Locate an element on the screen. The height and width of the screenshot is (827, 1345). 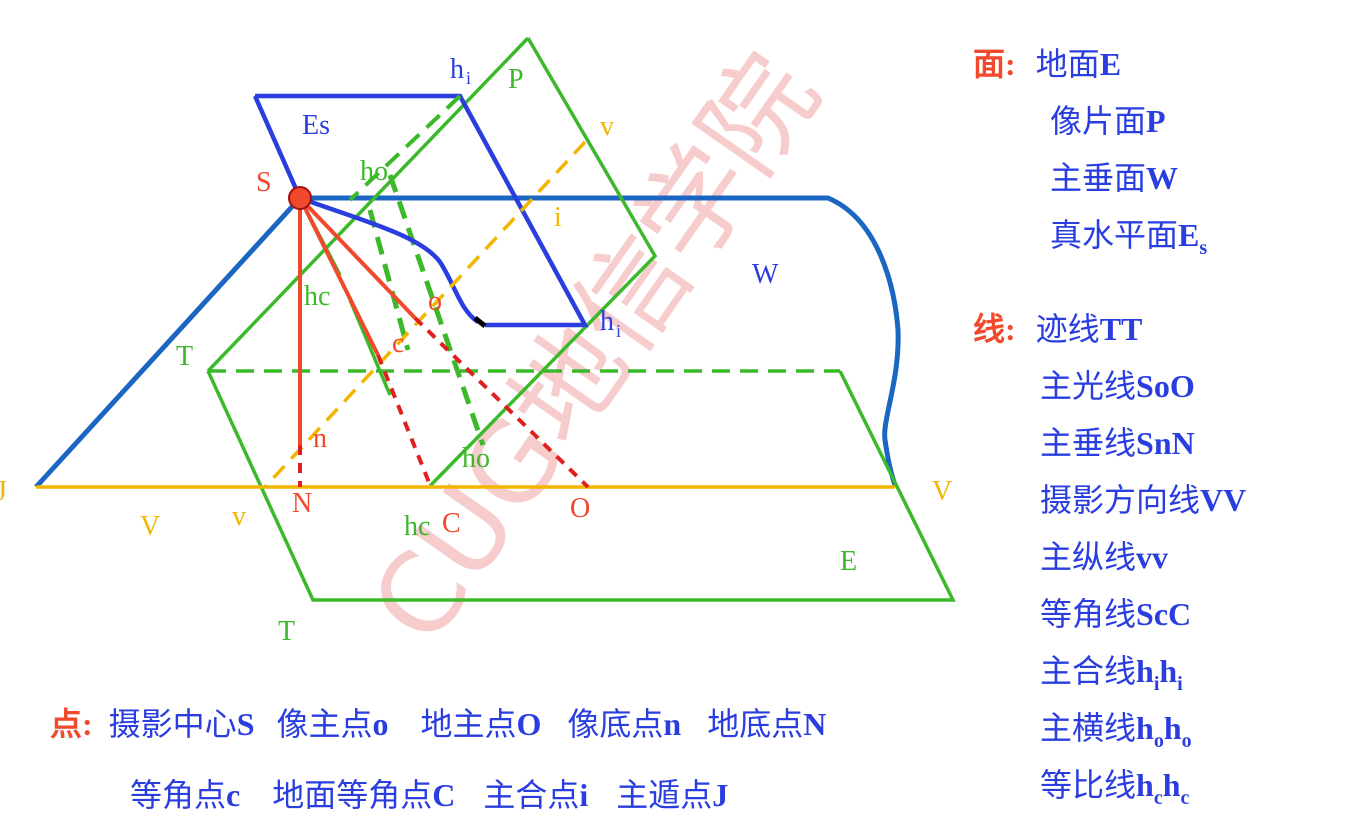
faces-heading-row: 面: 地面E is located at coordinates (1047, 64).